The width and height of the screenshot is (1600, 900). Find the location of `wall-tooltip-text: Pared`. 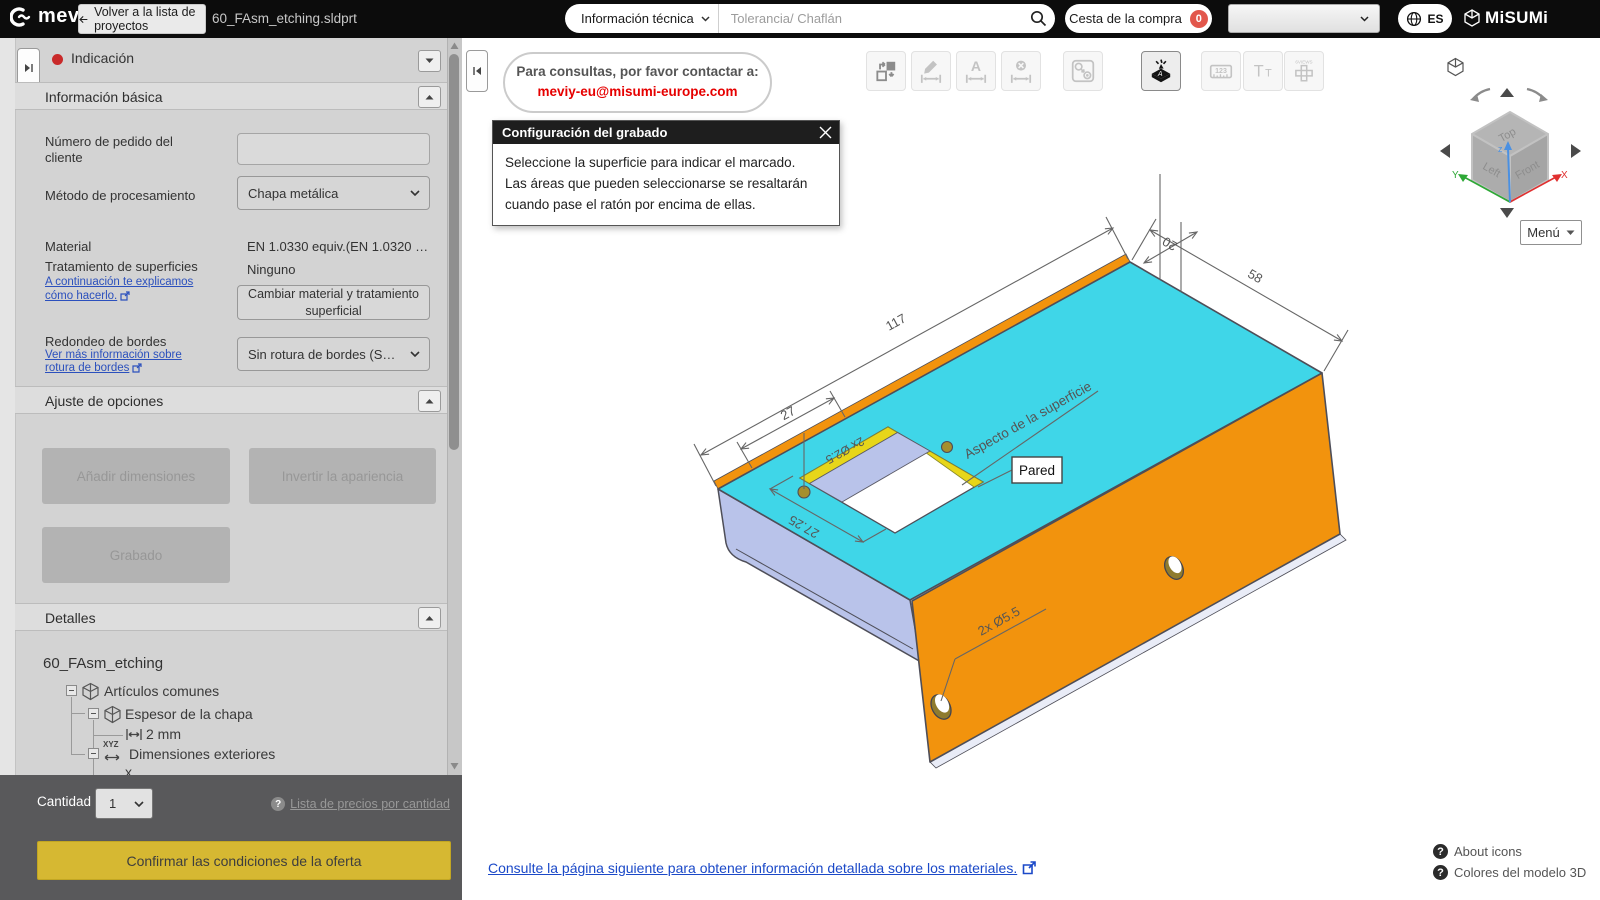

wall-tooltip-text: Pared is located at coordinates (1037, 470).